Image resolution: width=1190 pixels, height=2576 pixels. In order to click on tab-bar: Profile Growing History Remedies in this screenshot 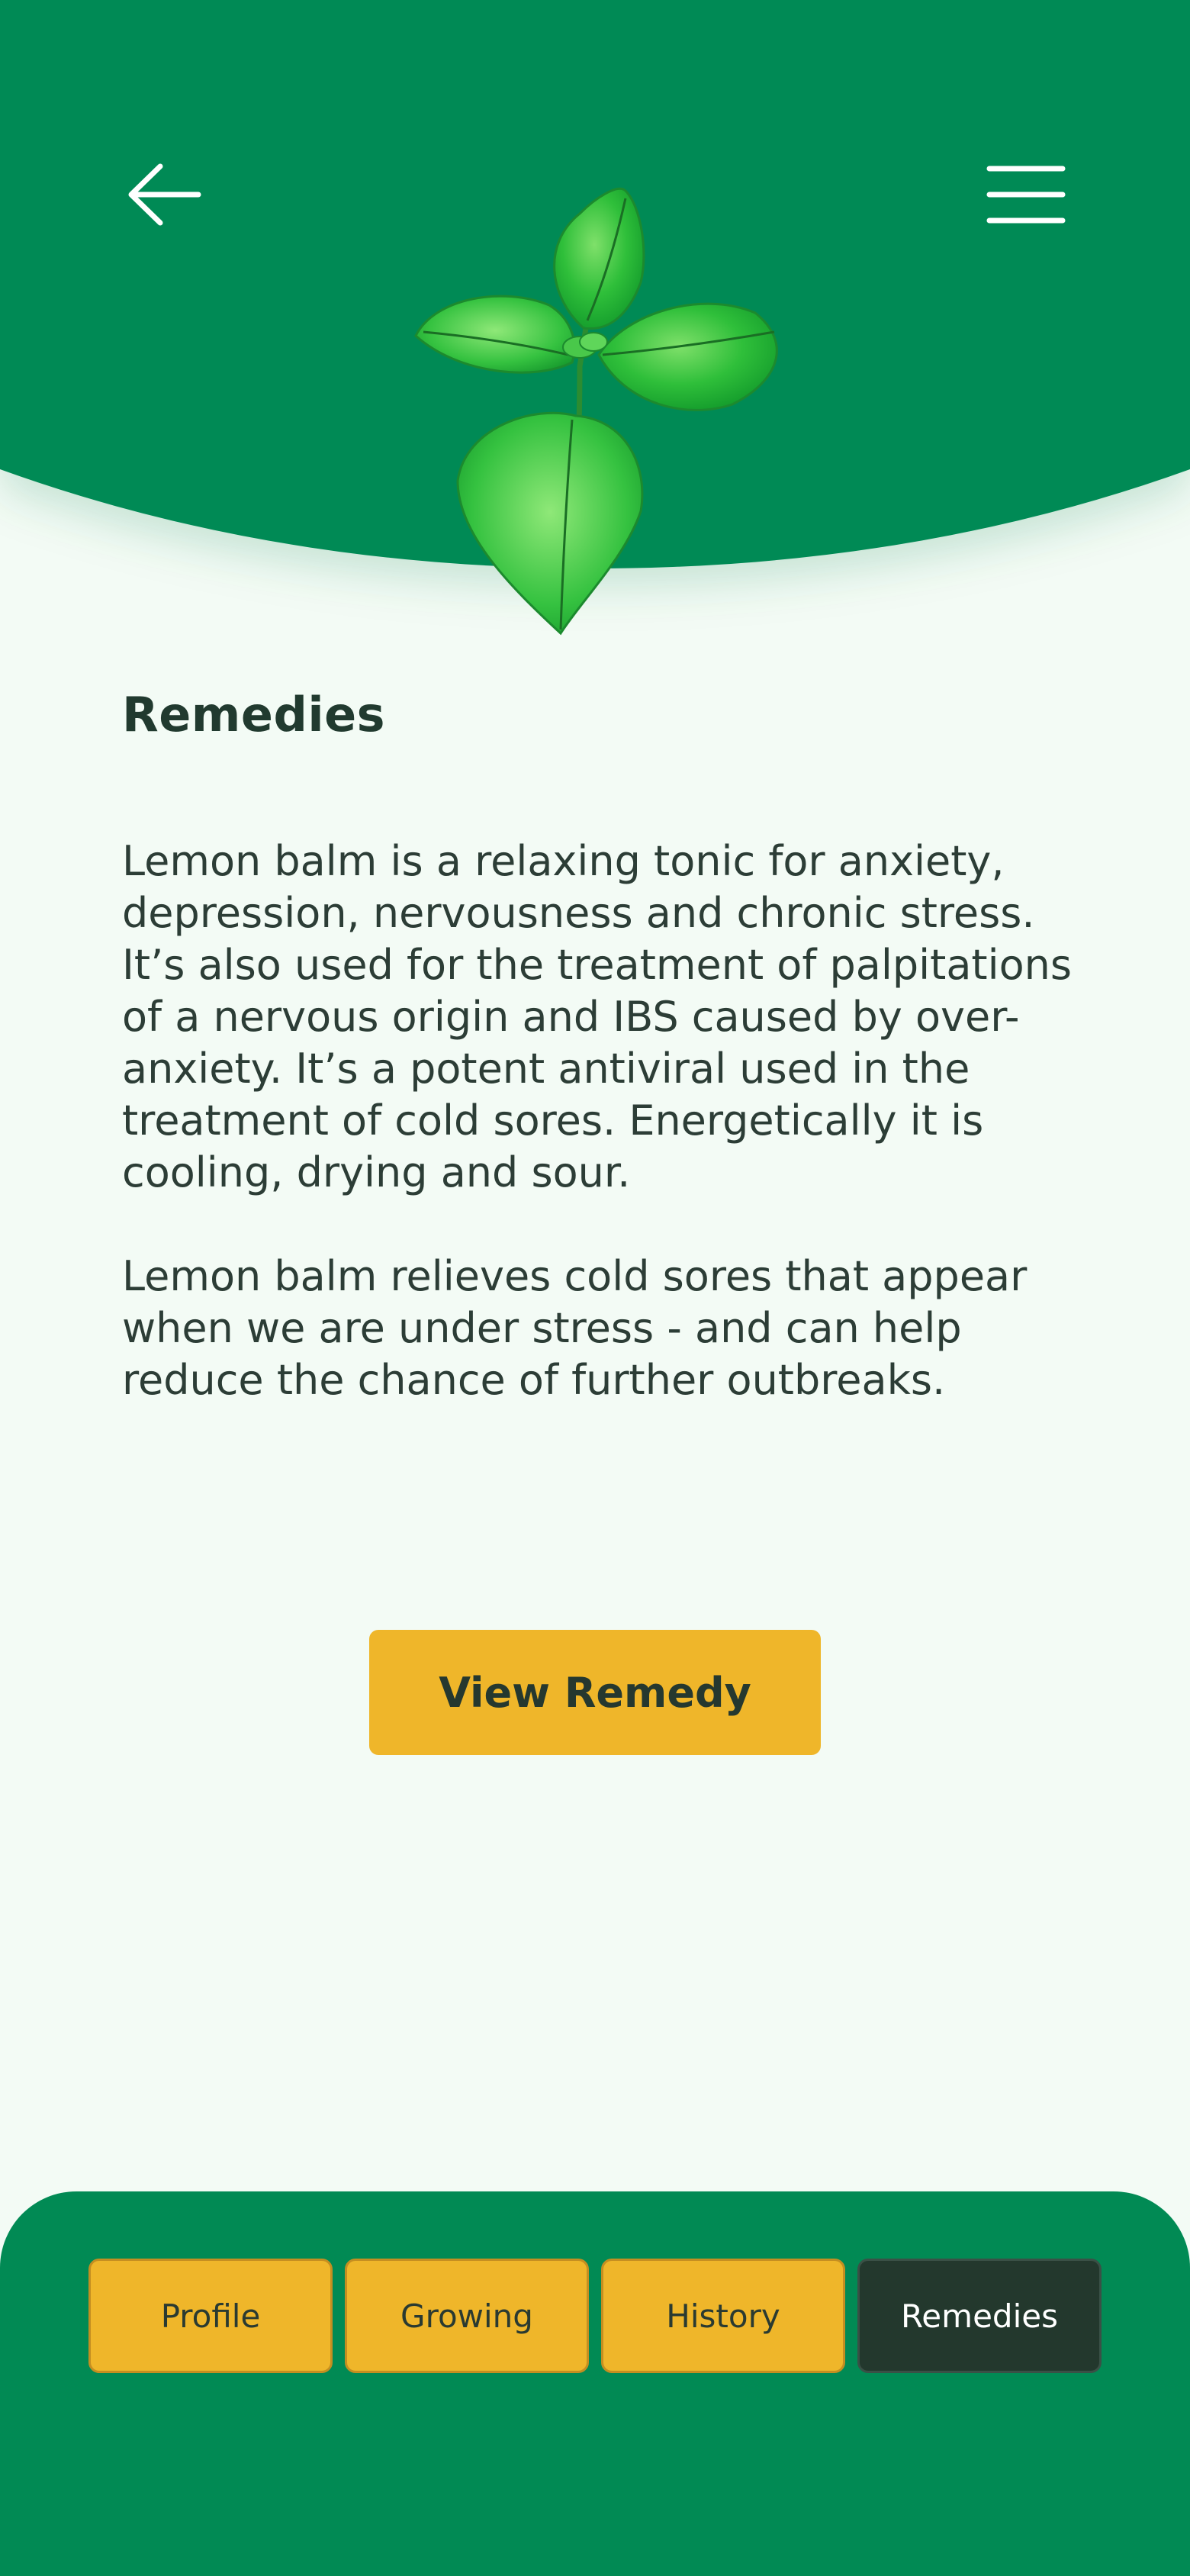, I will do `click(595, 2316)`.